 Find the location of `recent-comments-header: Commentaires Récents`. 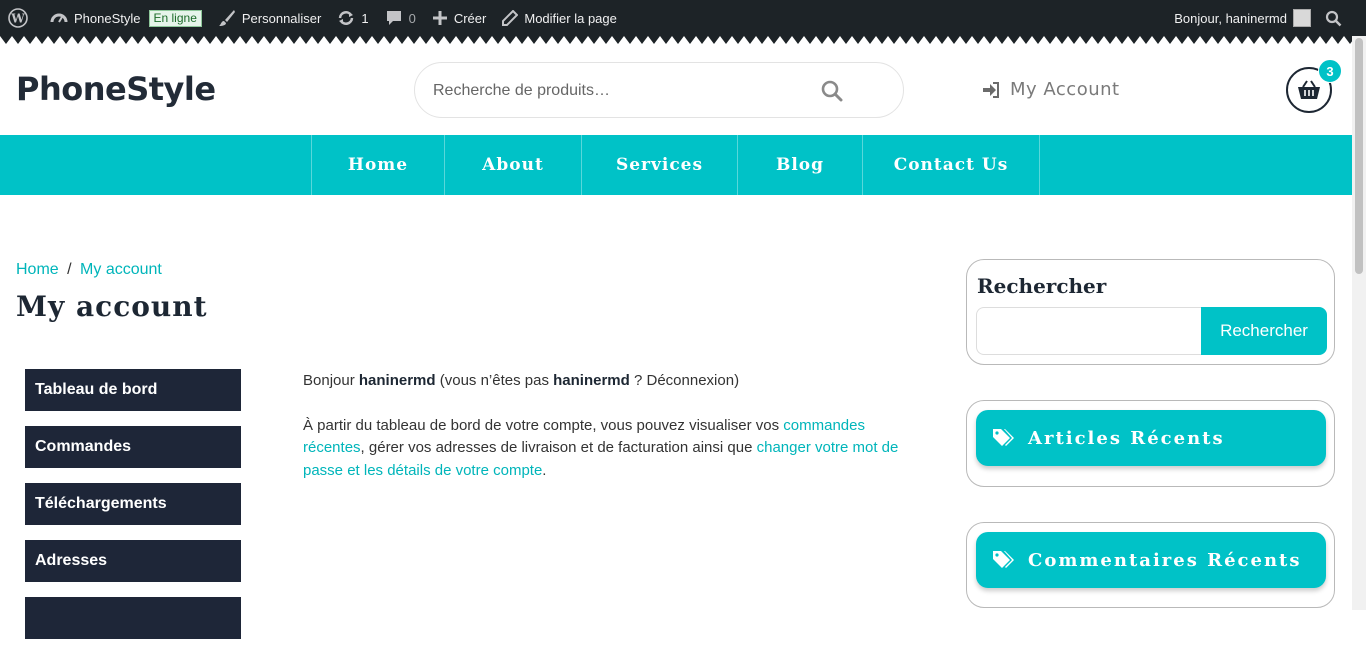

recent-comments-header: Commentaires Récents is located at coordinates (1151, 560).